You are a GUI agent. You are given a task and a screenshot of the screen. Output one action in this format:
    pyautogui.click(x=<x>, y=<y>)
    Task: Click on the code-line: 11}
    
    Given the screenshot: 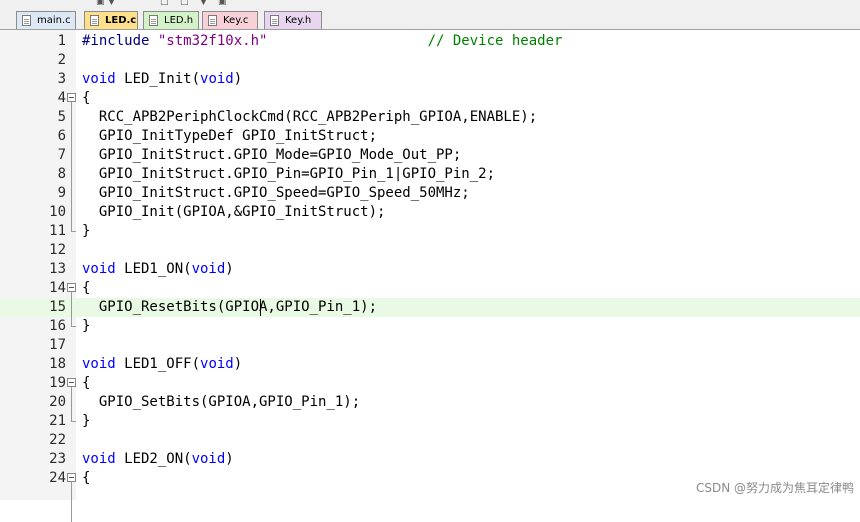 What is the action you would take?
    pyautogui.click(x=430, y=231)
    